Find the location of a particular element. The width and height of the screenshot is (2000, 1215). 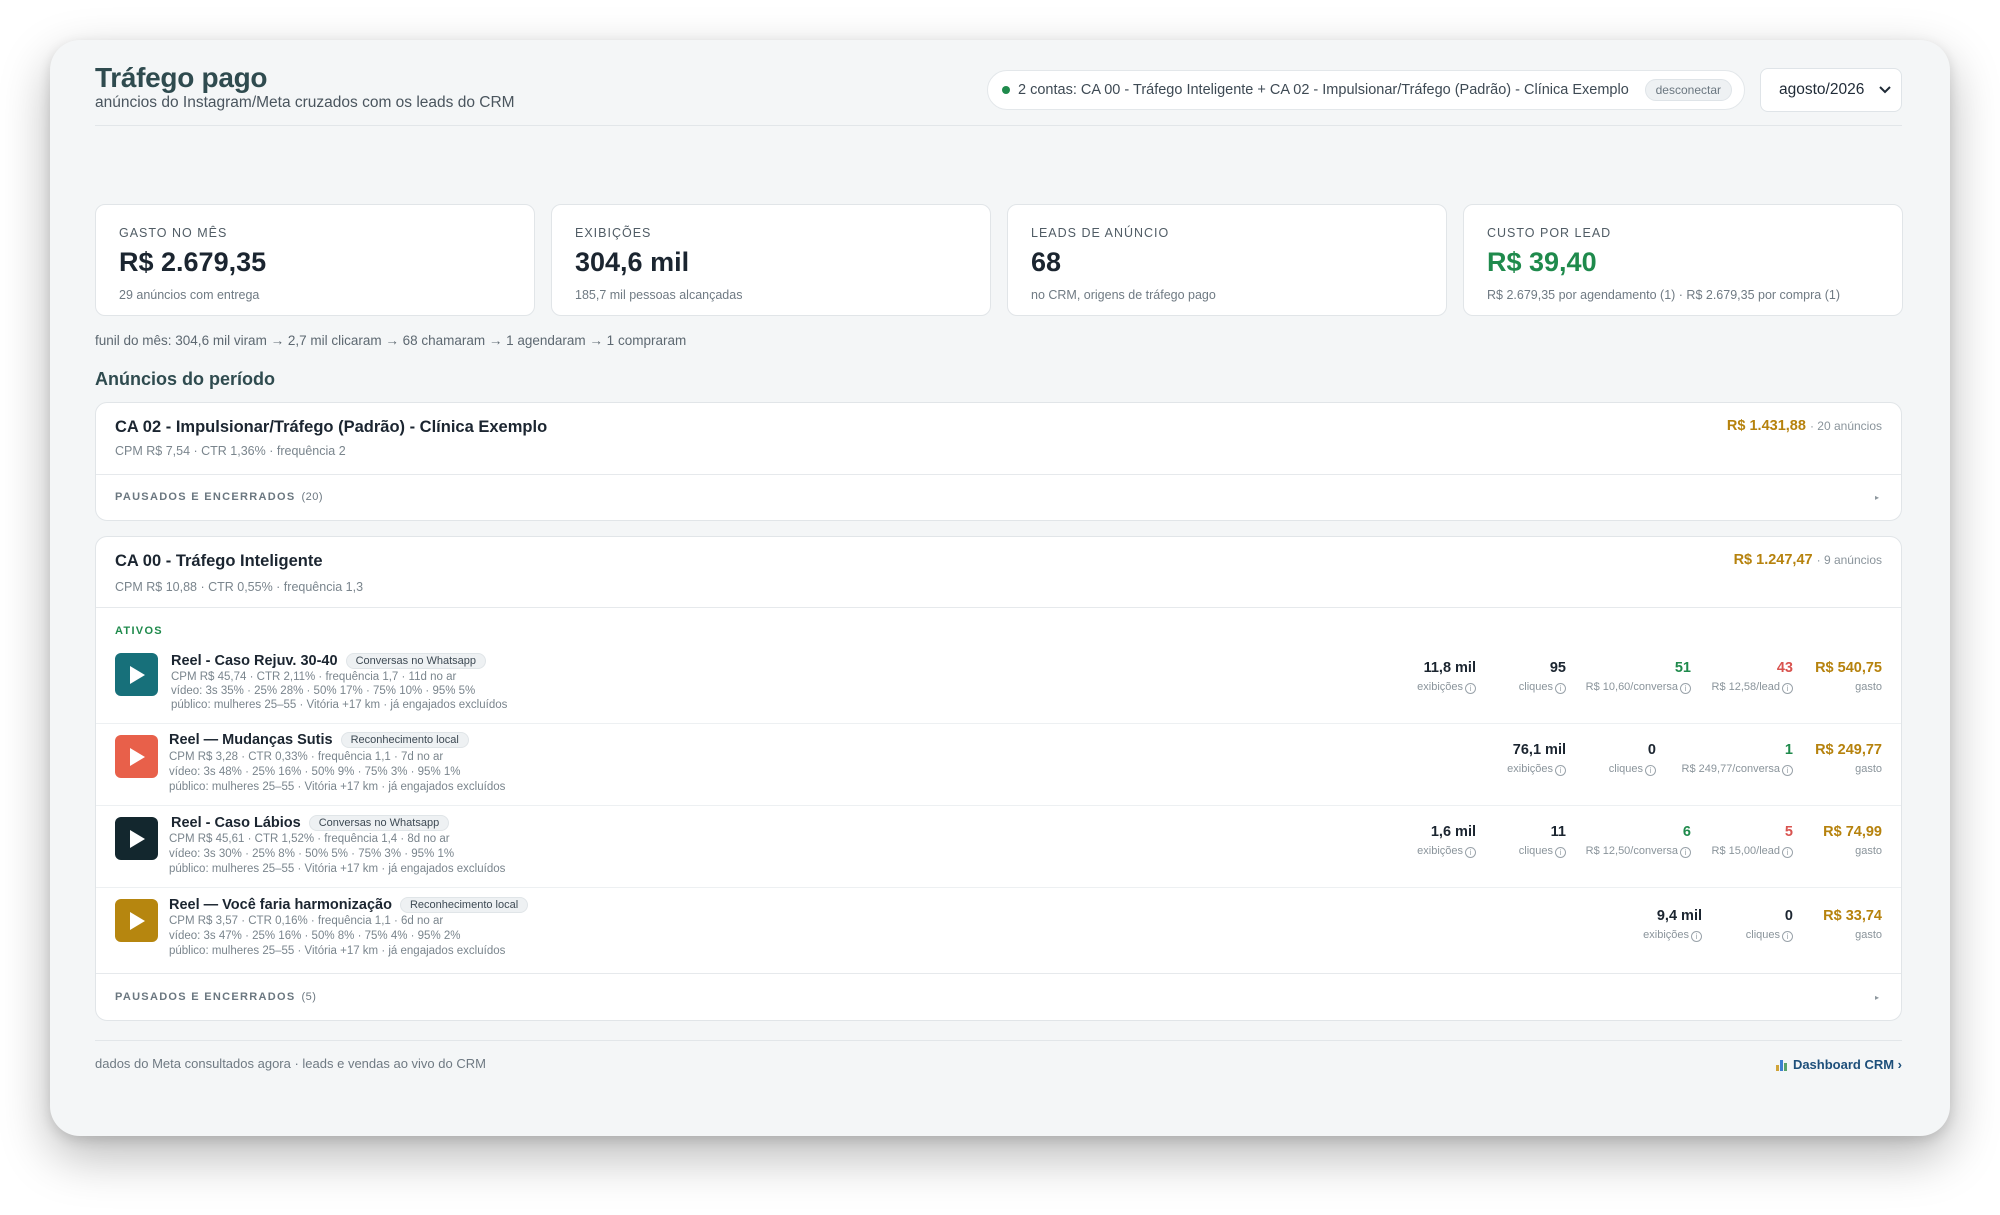

kpi-label: EXIBIÇÕES is located at coordinates (613, 233).